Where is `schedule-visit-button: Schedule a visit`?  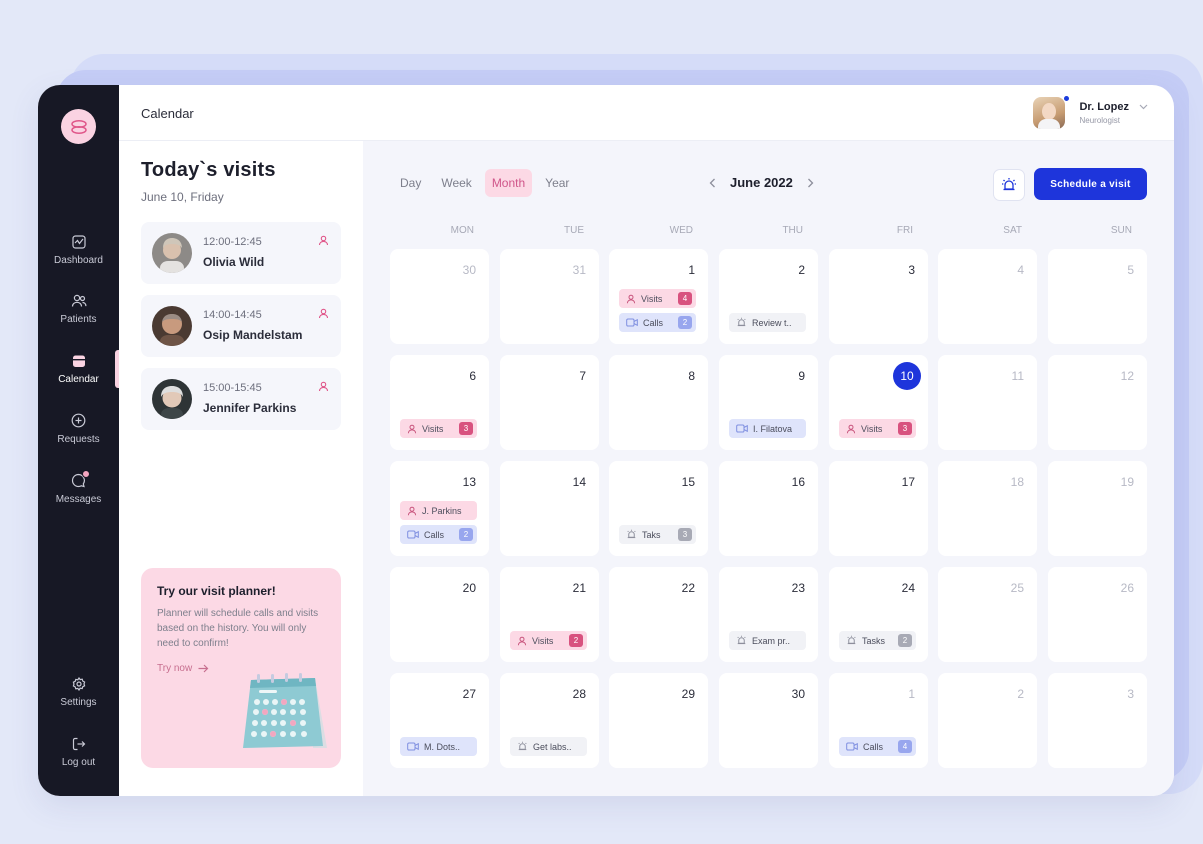
schedule-visit-button: Schedule a visit is located at coordinates (1090, 184).